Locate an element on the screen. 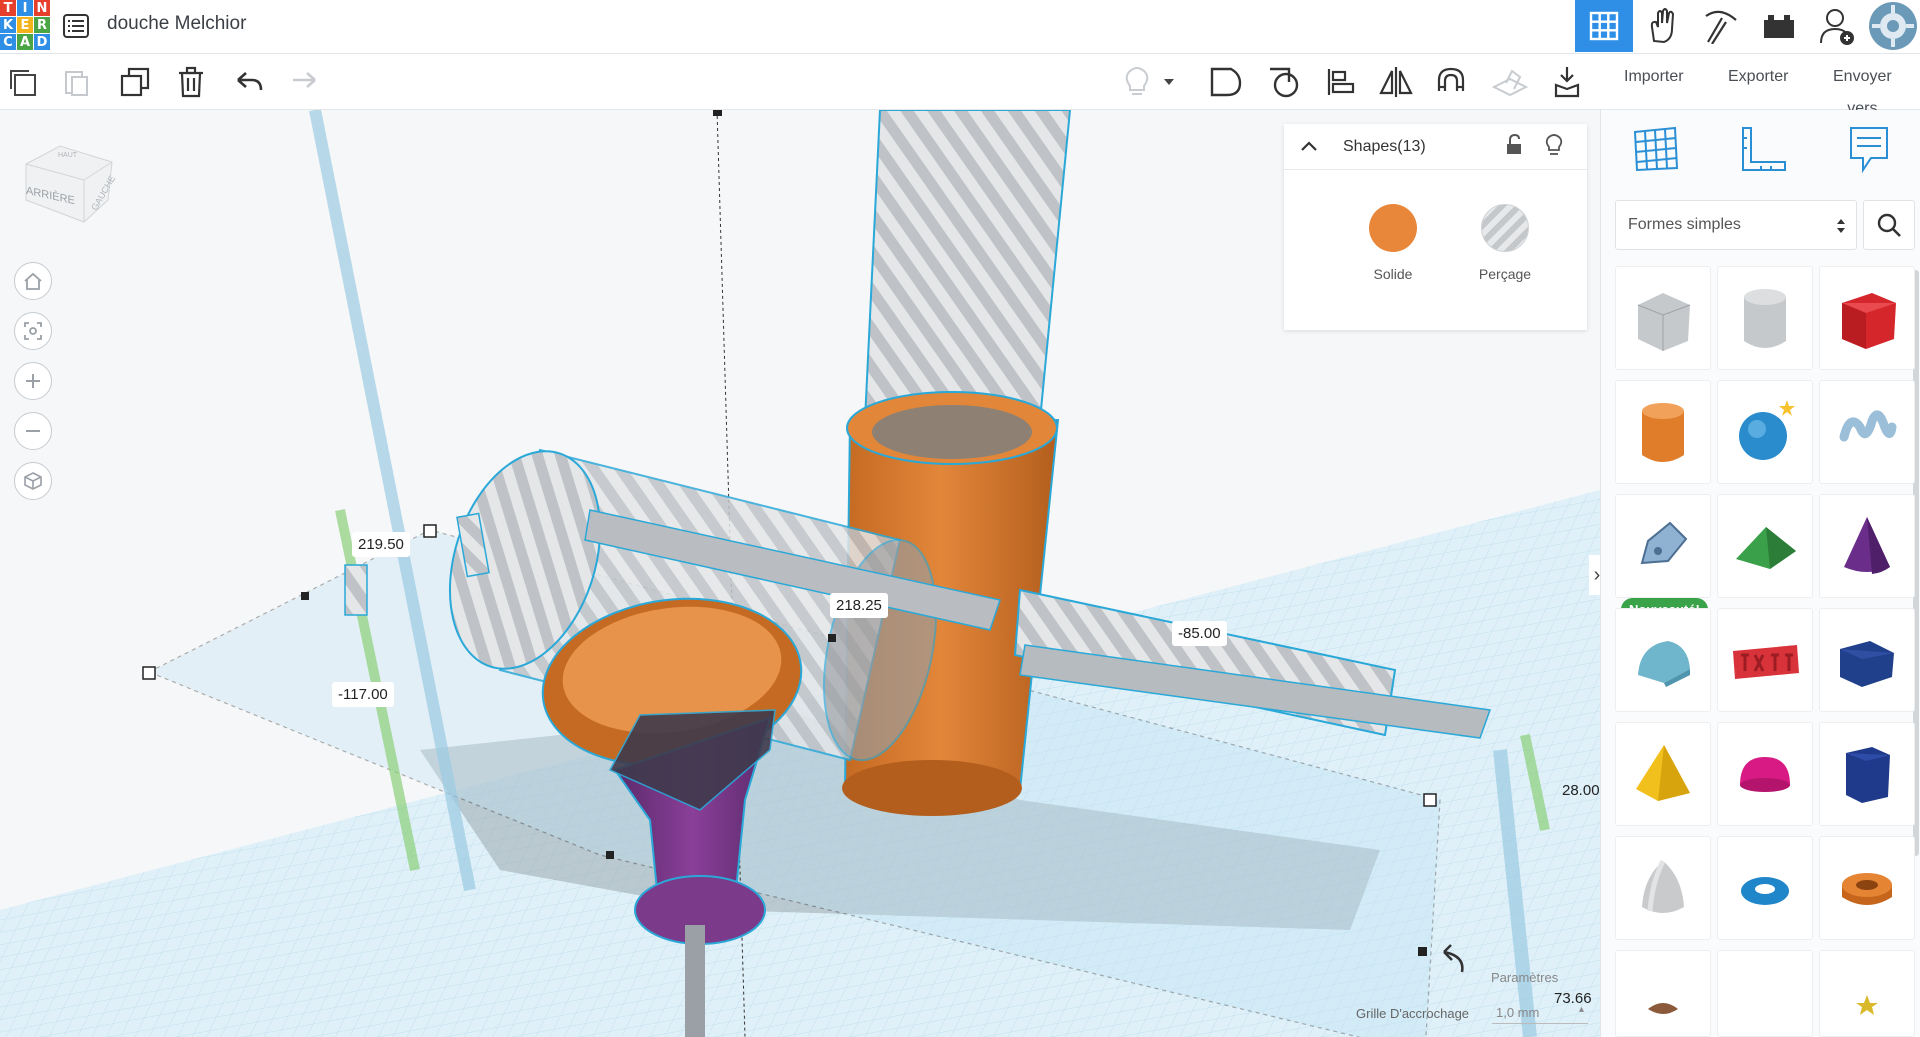 The width and height of the screenshot is (1920, 1037). shape-heart is located at coordinates (1663, 993).